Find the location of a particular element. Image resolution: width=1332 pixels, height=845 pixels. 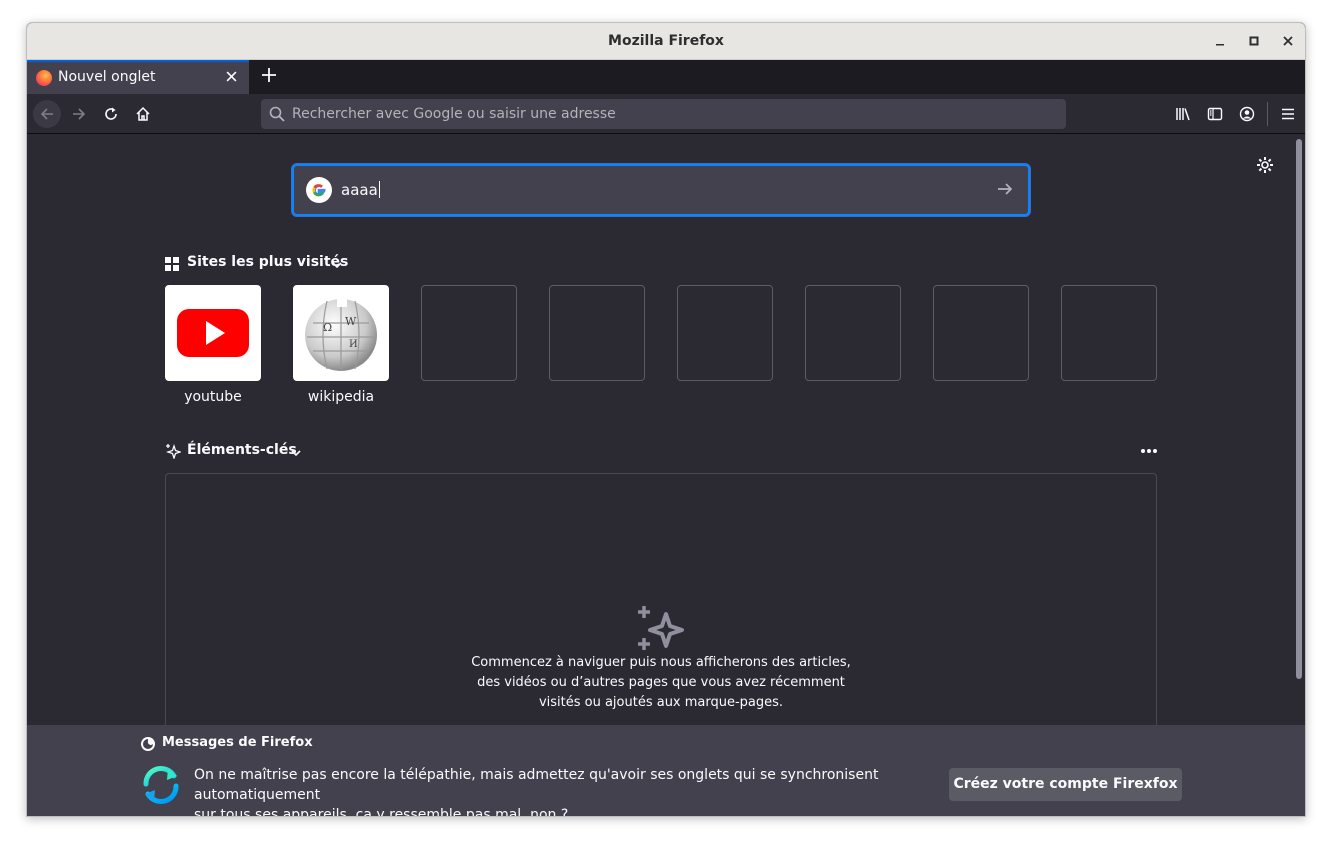

maximize-icon is located at coordinates (1254, 41).